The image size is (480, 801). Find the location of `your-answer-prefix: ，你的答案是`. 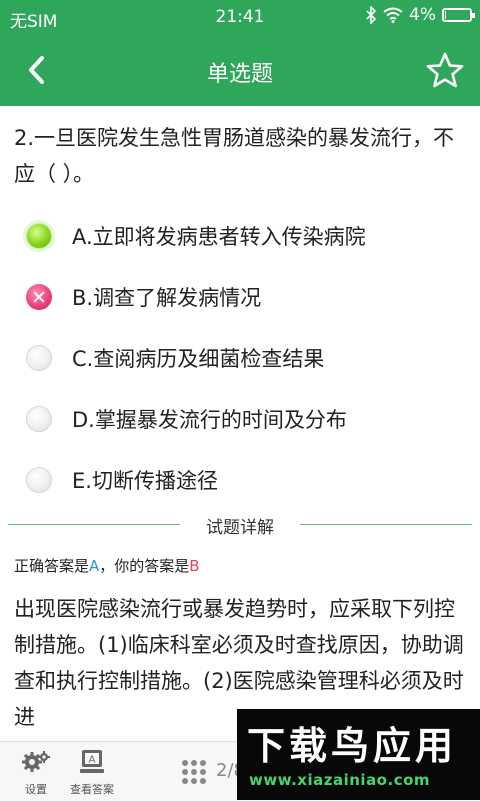

your-answer-prefix: ，你的答案是 is located at coordinates (144, 566).